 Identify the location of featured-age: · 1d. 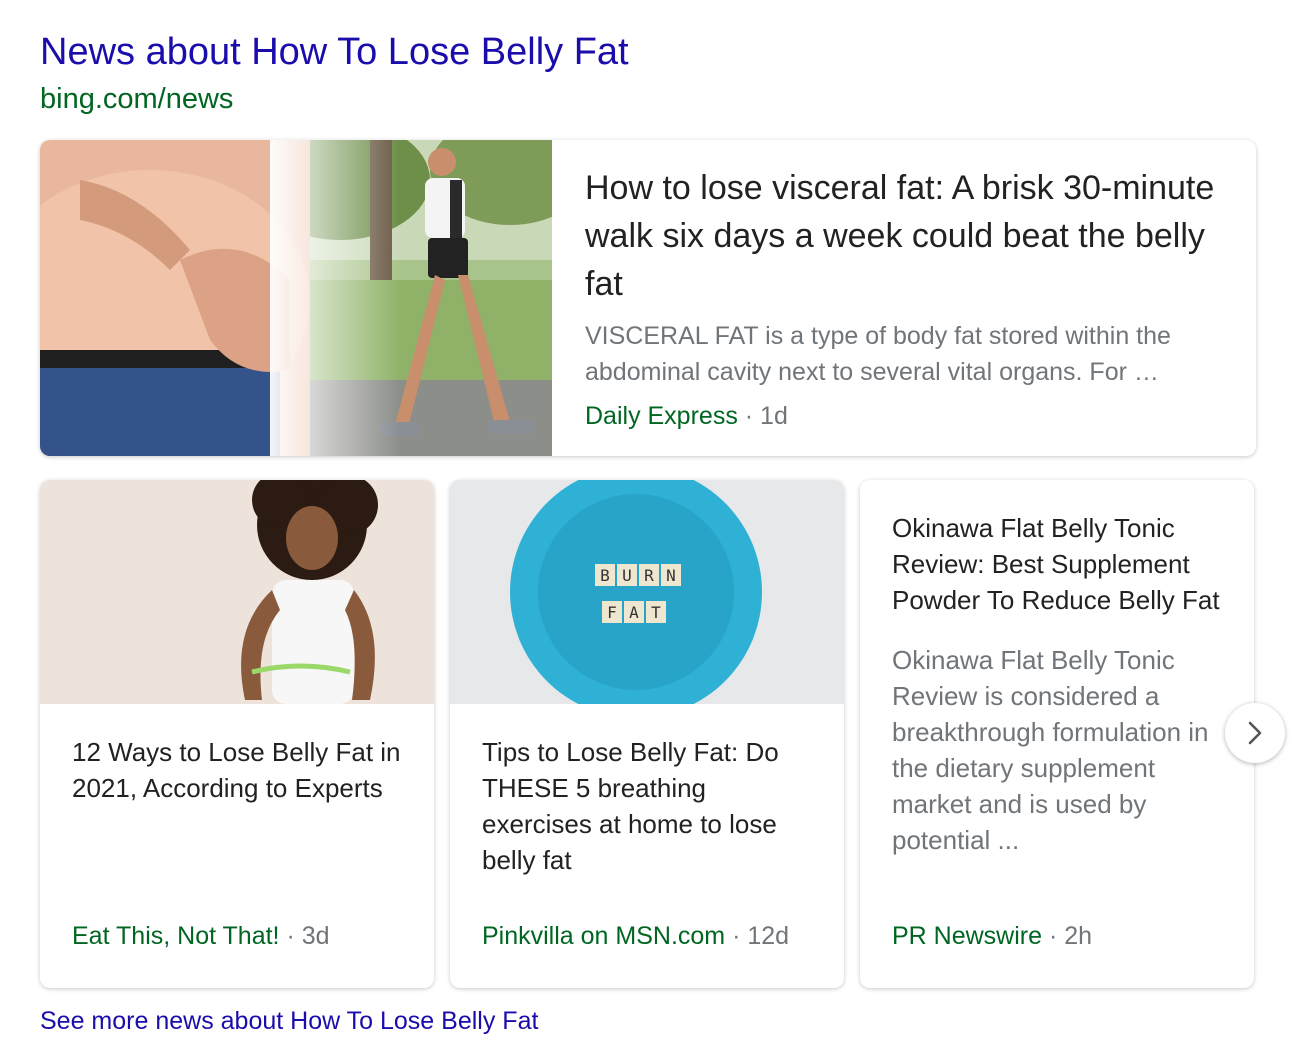
(766, 416).